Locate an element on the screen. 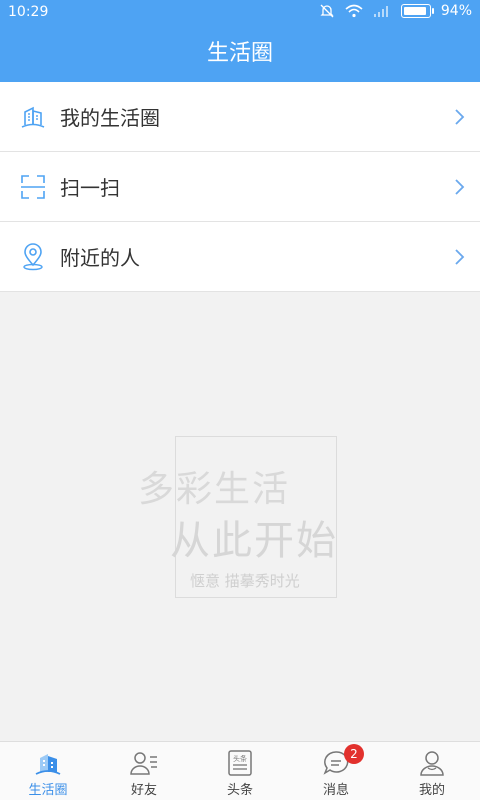  watermark-line-1: 多彩生活 is located at coordinates (214, 489).